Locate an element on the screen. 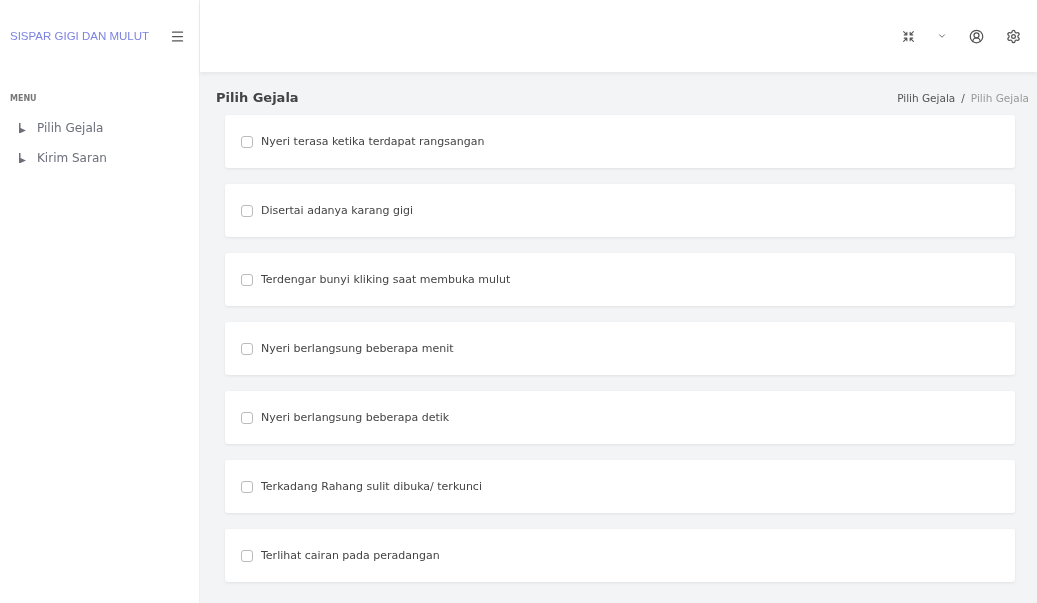 The image size is (1037, 603). symptom-label: Nyeri berlangsung beberapa detik is located at coordinates (355, 417).